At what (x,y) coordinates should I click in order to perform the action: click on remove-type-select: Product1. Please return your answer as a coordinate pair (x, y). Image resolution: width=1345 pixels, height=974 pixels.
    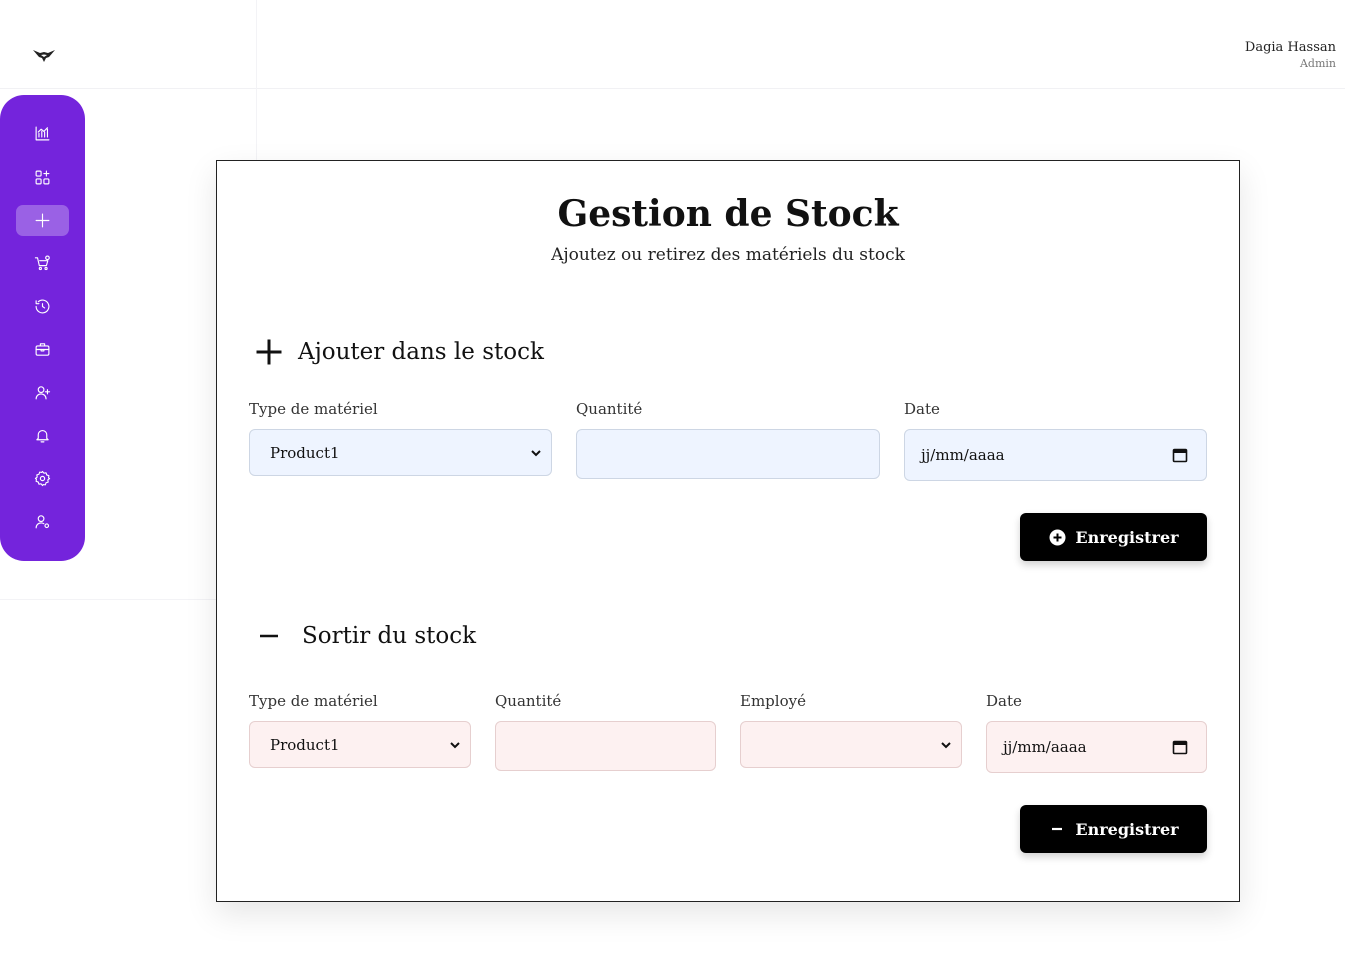
    Looking at the image, I should click on (360, 744).